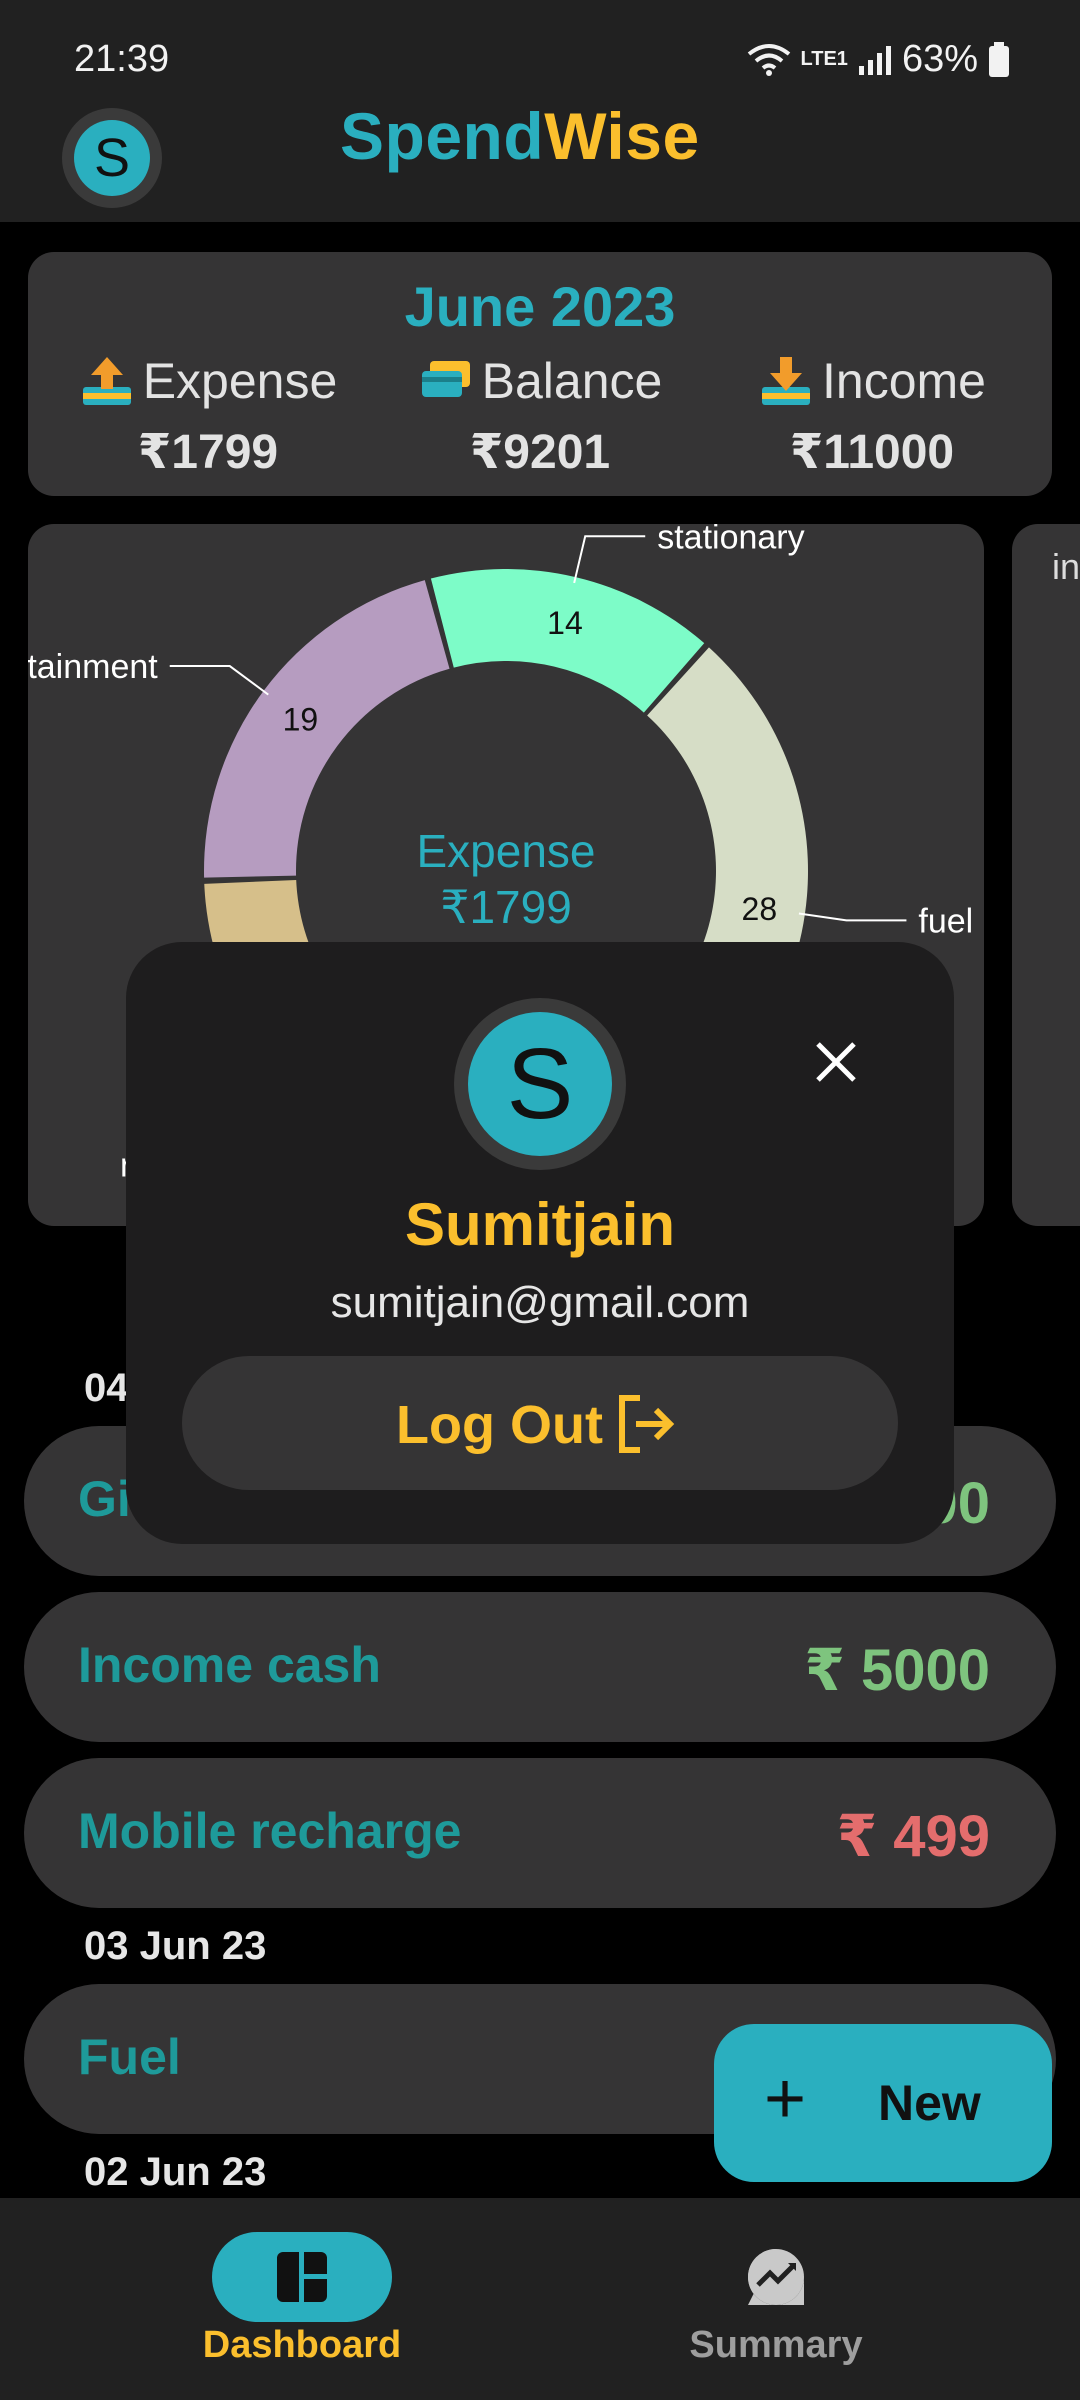 Image resolution: width=1080 pixels, height=2400 pixels. Describe the element at coordinates (540, 59) in the screenshot. I see `status-bar: 21:39 LTE1 63%` at that location.